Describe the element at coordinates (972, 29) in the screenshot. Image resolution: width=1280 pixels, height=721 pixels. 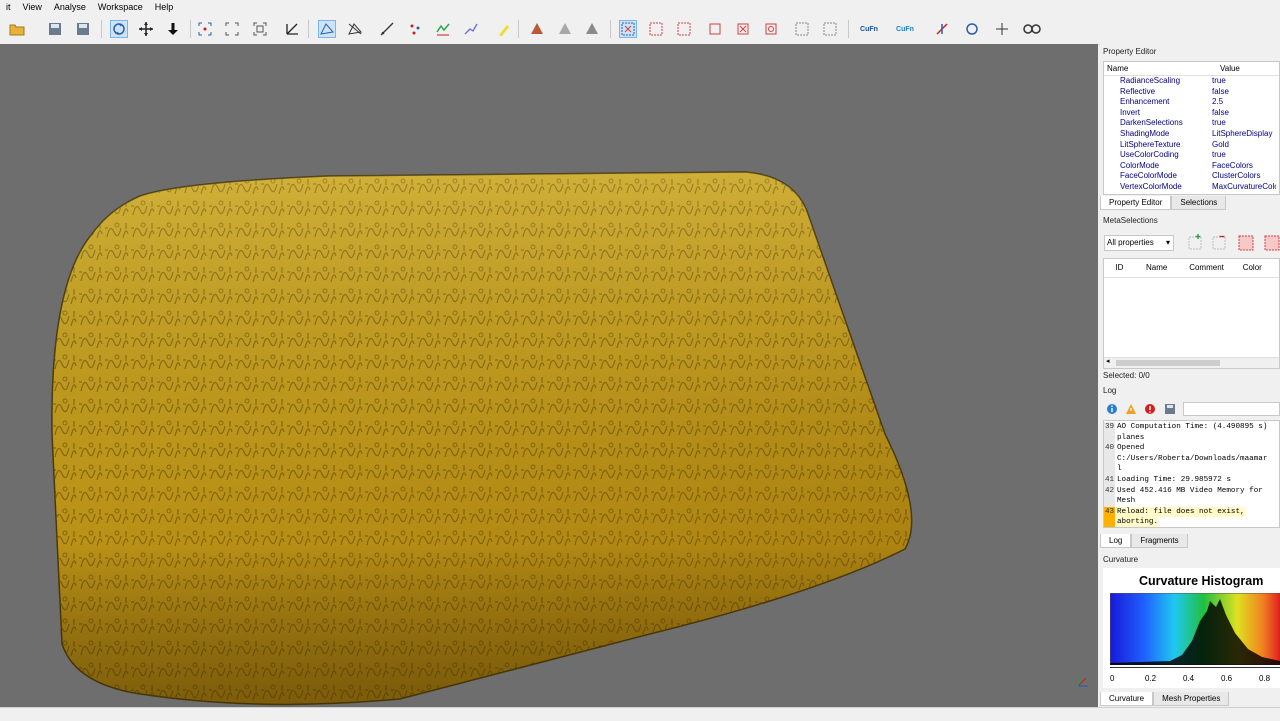
I see `sphere-icon` at that location.